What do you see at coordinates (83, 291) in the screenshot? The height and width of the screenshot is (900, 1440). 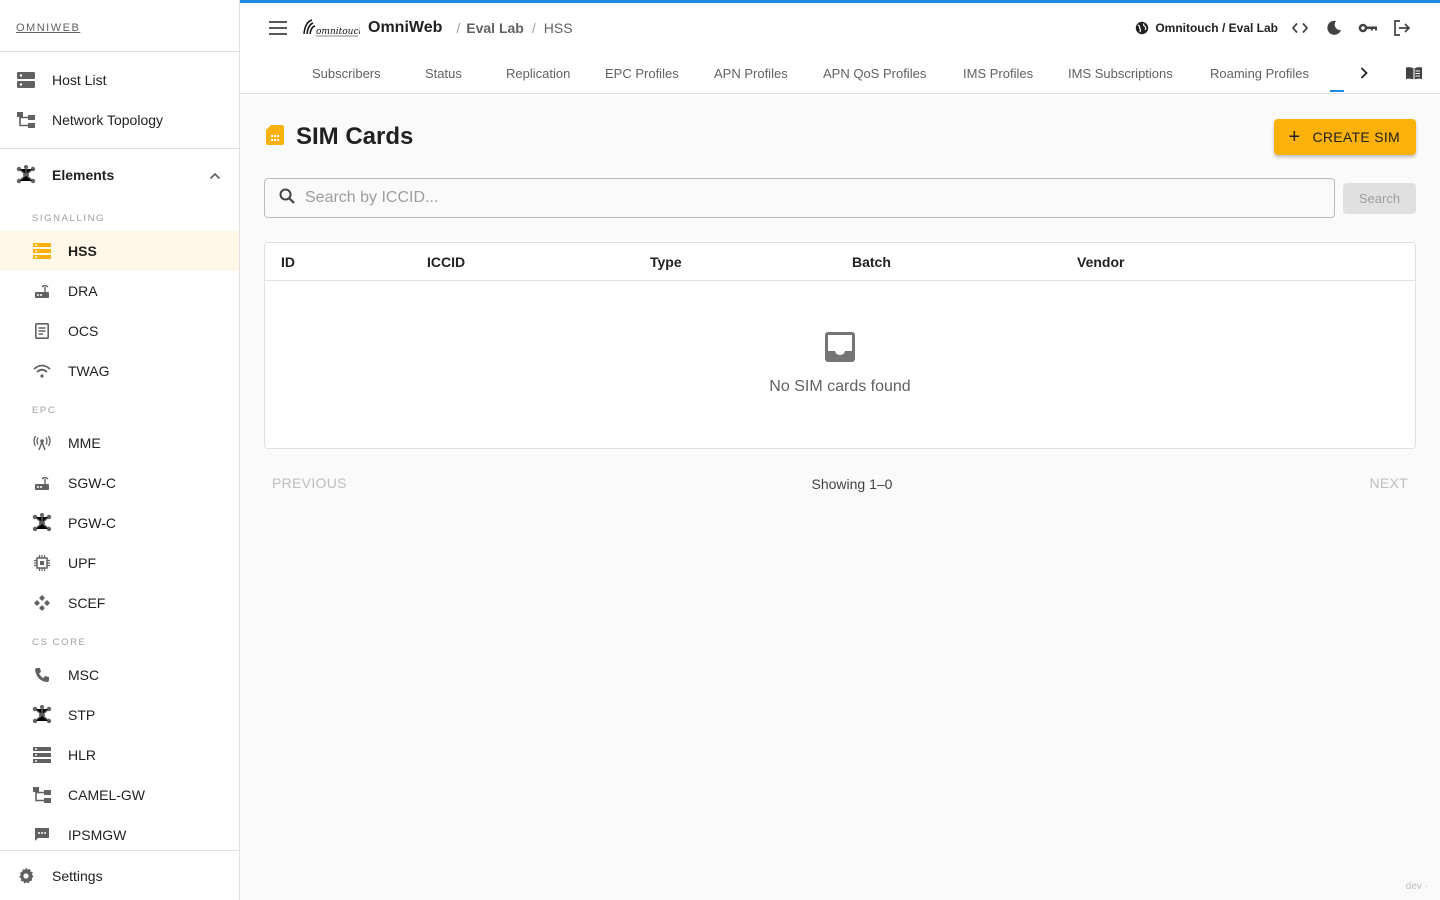 I see `sidebar-item-label: DRA` at bounding box center [83, 291].